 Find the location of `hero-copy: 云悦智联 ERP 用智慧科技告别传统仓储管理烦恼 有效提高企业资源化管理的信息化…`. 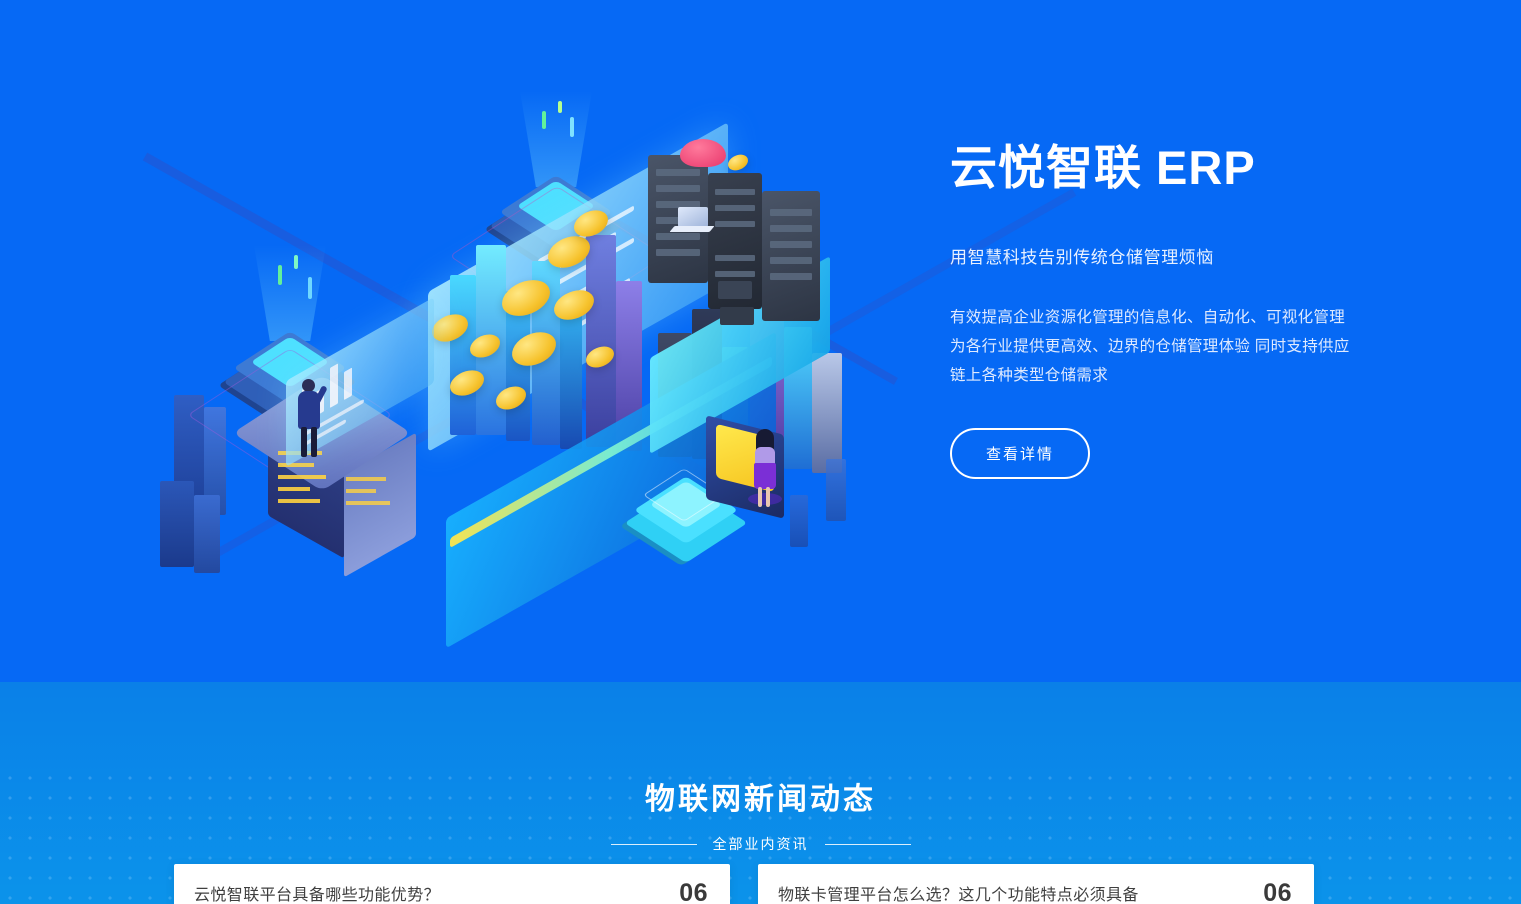

hero-copy: 云悦智联 ERP 用智慧科技告别传统仓储管理烦恼 有效提高企业资源化管理的信息化… is located at coordinates (1180, 310).